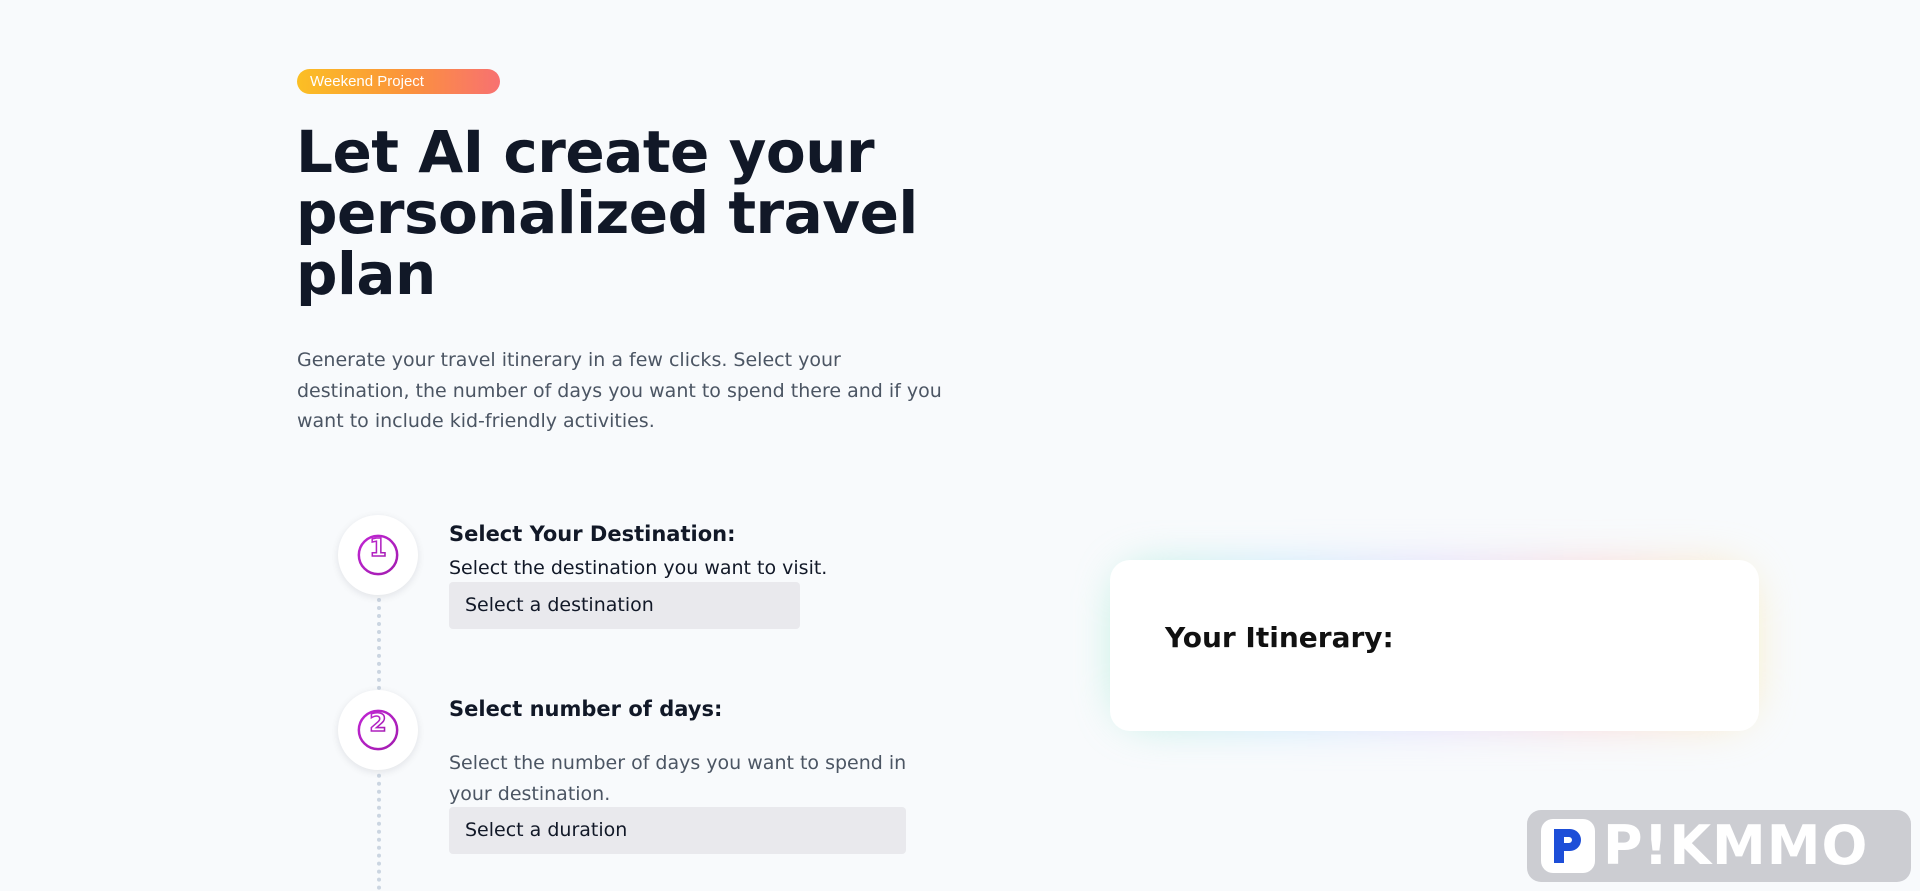 Image resolution: width=1920 pixels, height=891 pixels. Describe the element at coordinates (377, 547) in the screenshot. I see `step-1-number: 1` at that location.